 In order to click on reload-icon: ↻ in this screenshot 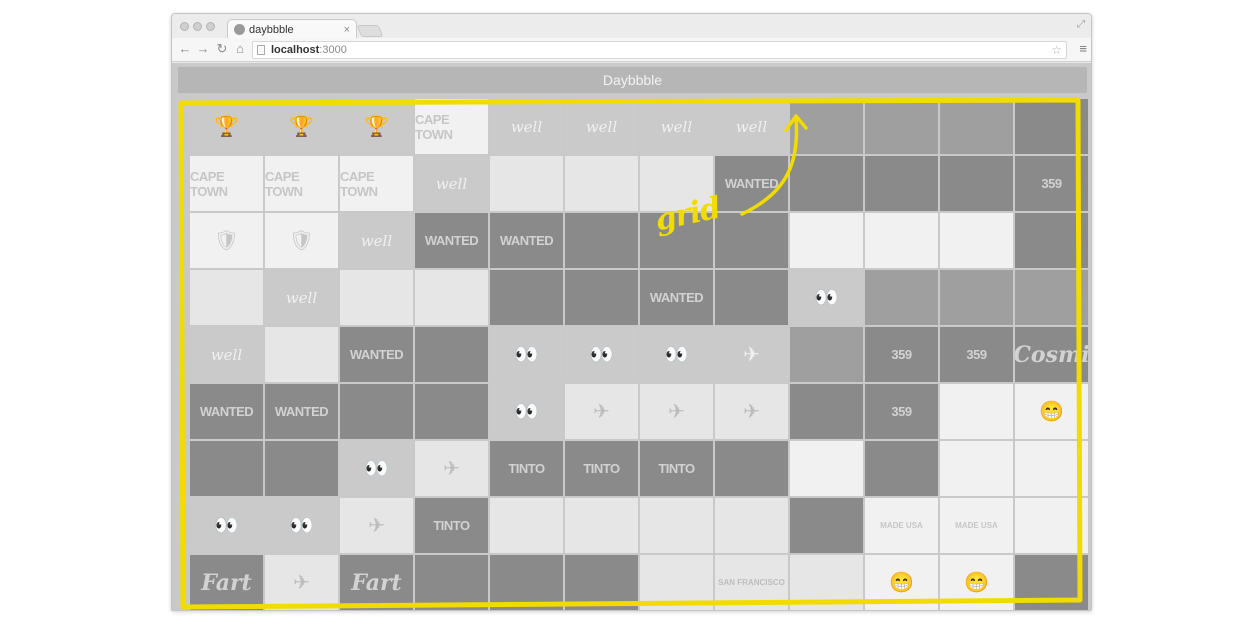, I will do `click(222, 49)`.